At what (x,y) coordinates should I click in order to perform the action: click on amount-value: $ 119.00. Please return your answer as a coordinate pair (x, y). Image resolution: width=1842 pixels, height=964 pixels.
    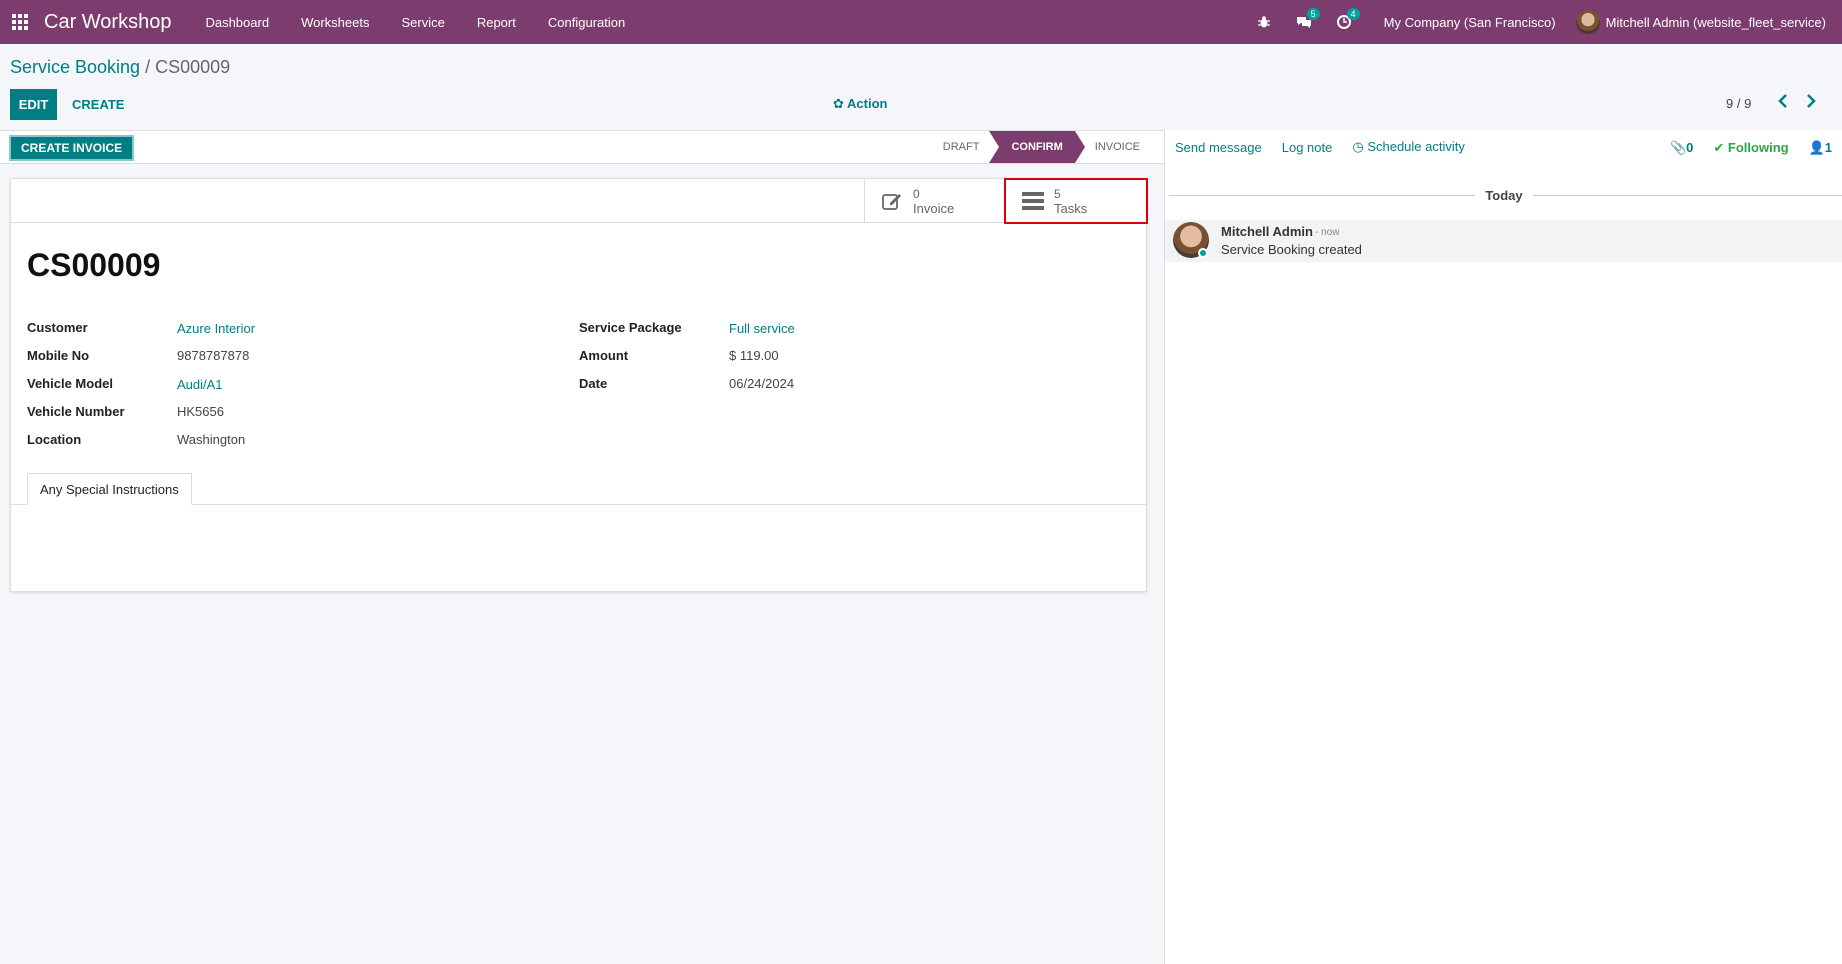
    Looking at the image, I should click on (754, 355).